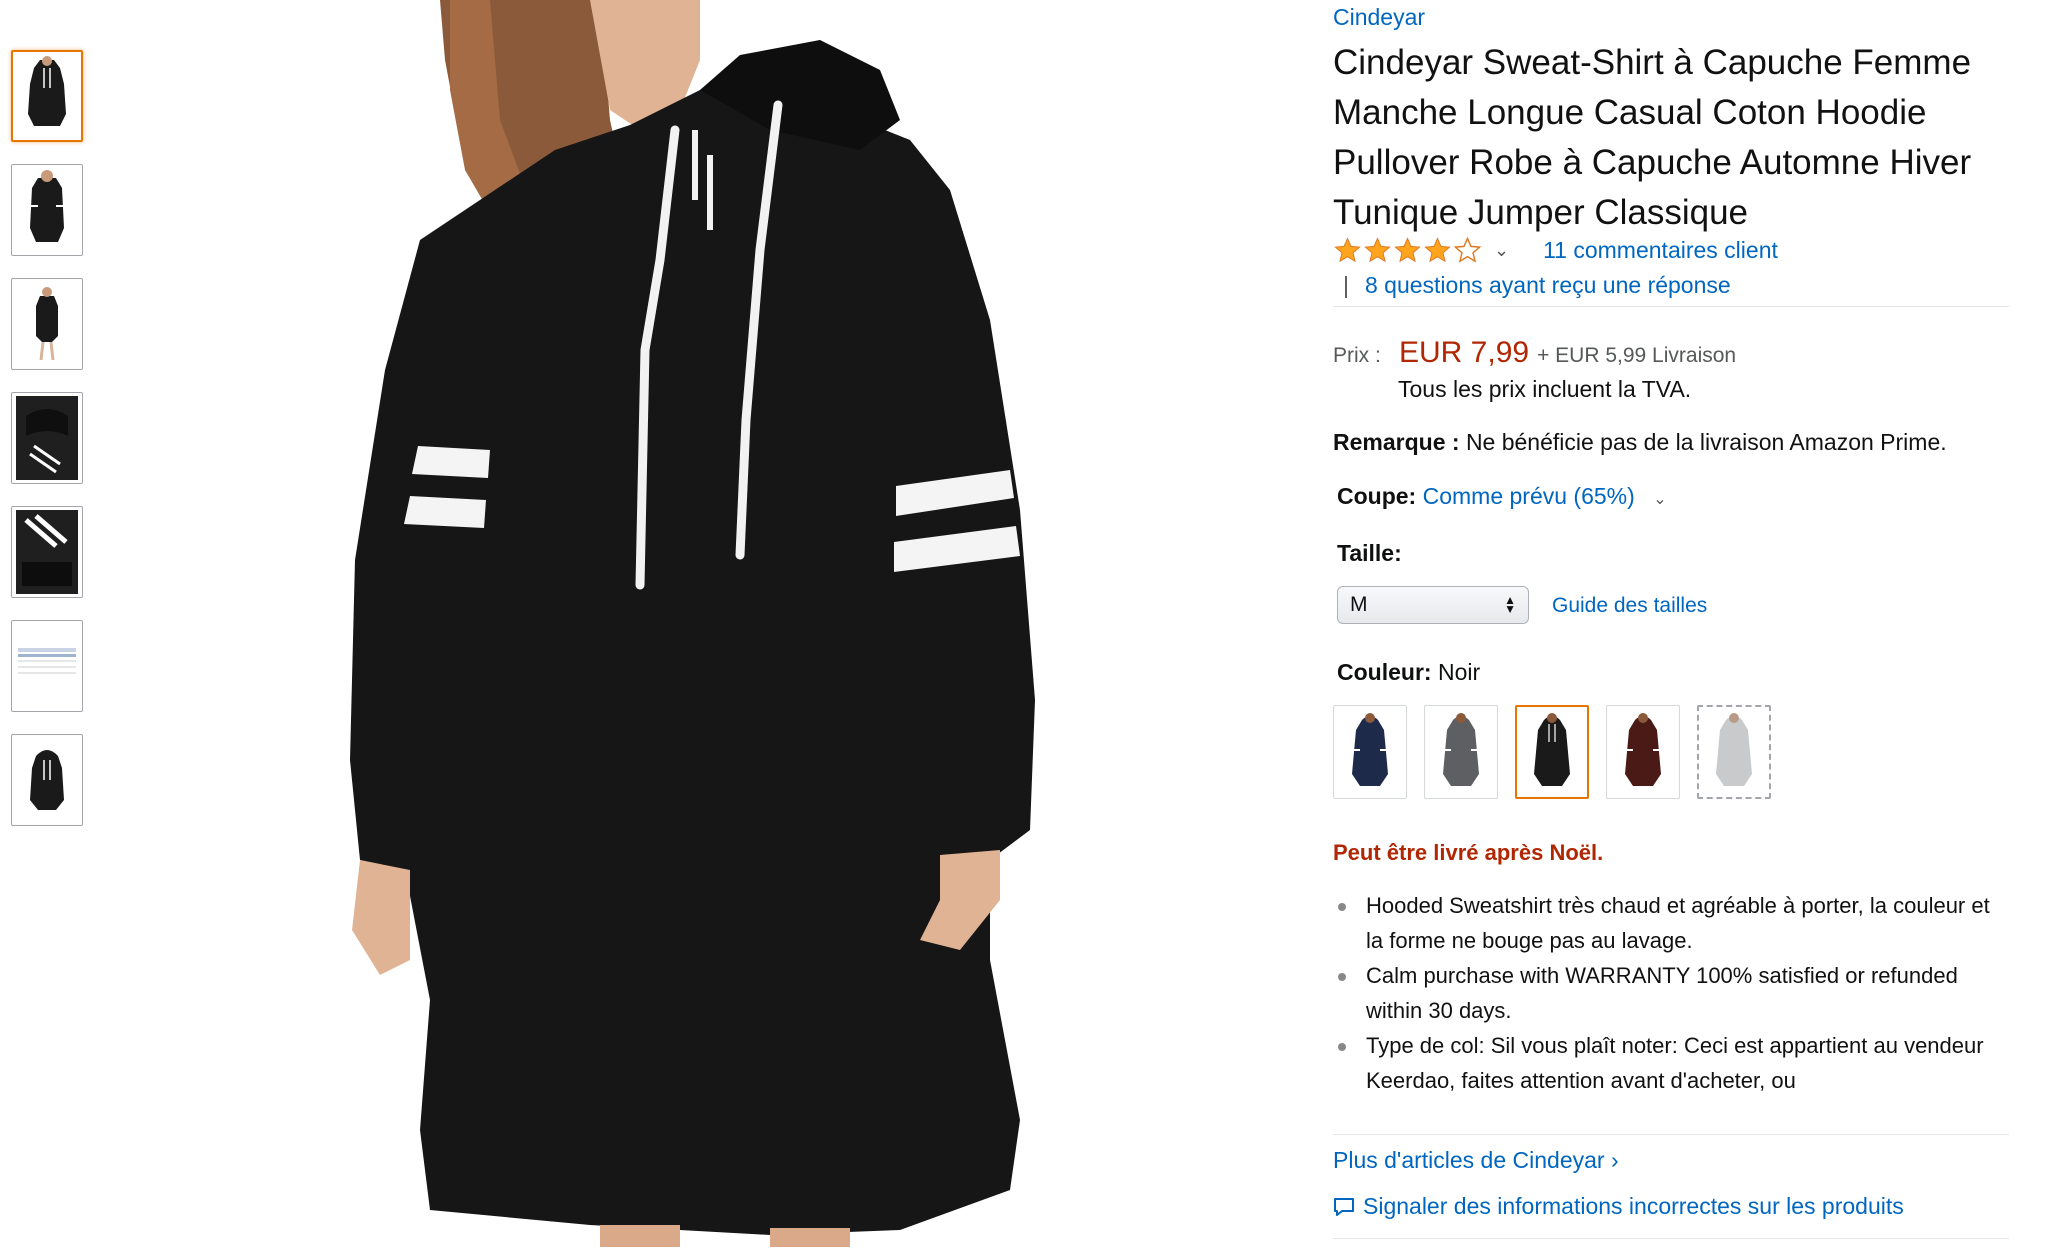  I want to click on size-selected-value: M, so click(1359, 604).